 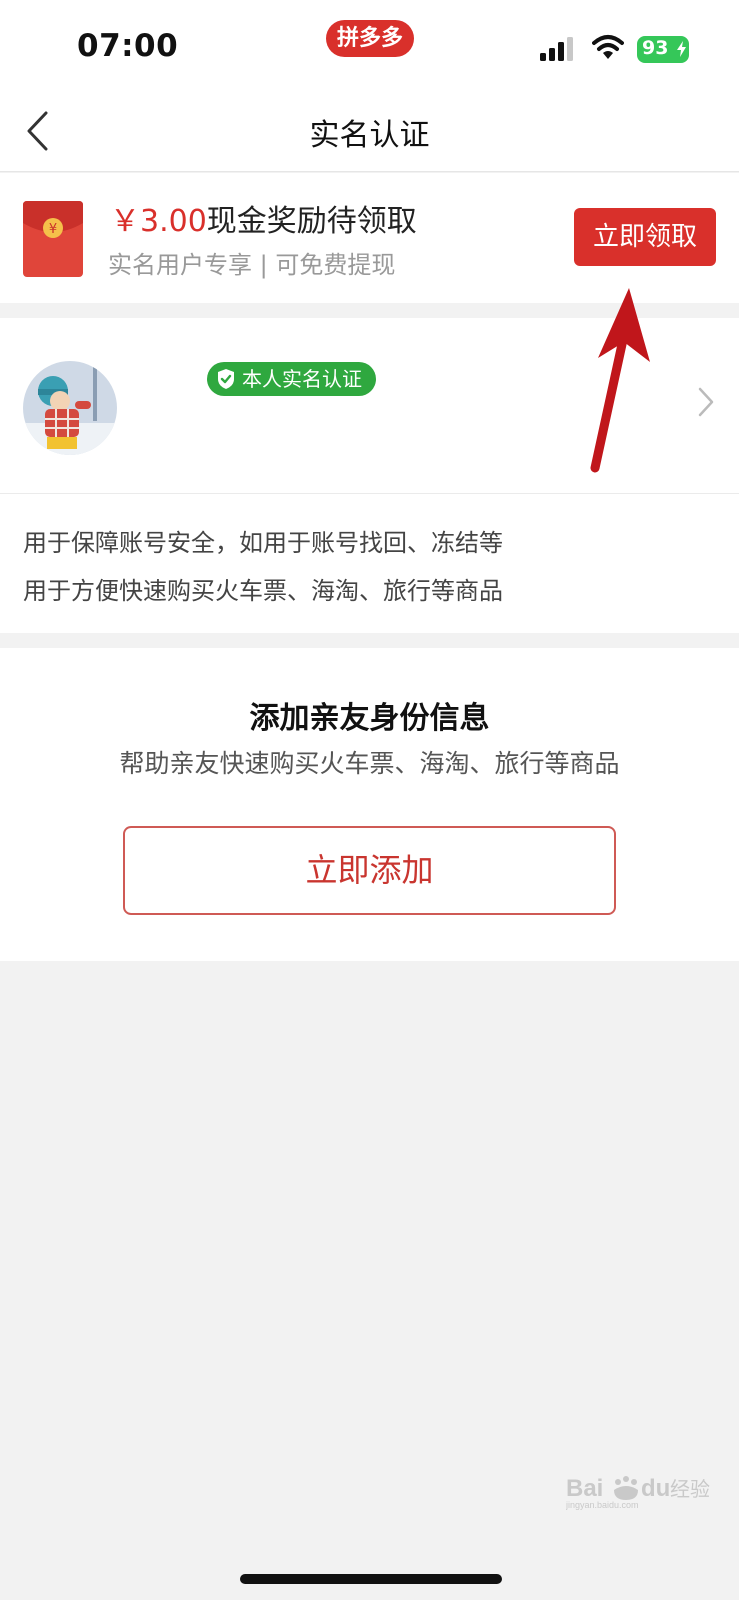 I want to click on red-envelope-icon: ¥, so click(x=53, y=239).